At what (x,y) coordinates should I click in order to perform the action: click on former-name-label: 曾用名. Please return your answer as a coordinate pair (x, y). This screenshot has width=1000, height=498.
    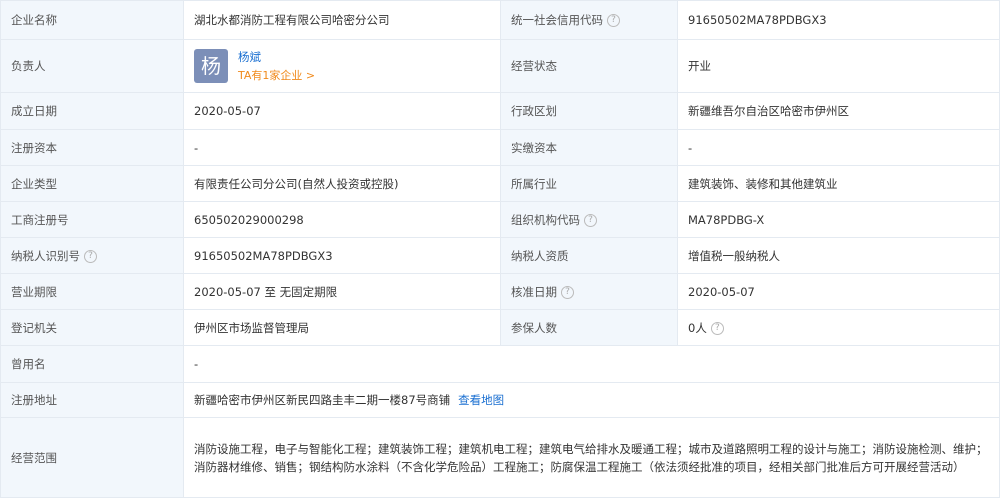
    Looking at the image, I should click on (92, 364).